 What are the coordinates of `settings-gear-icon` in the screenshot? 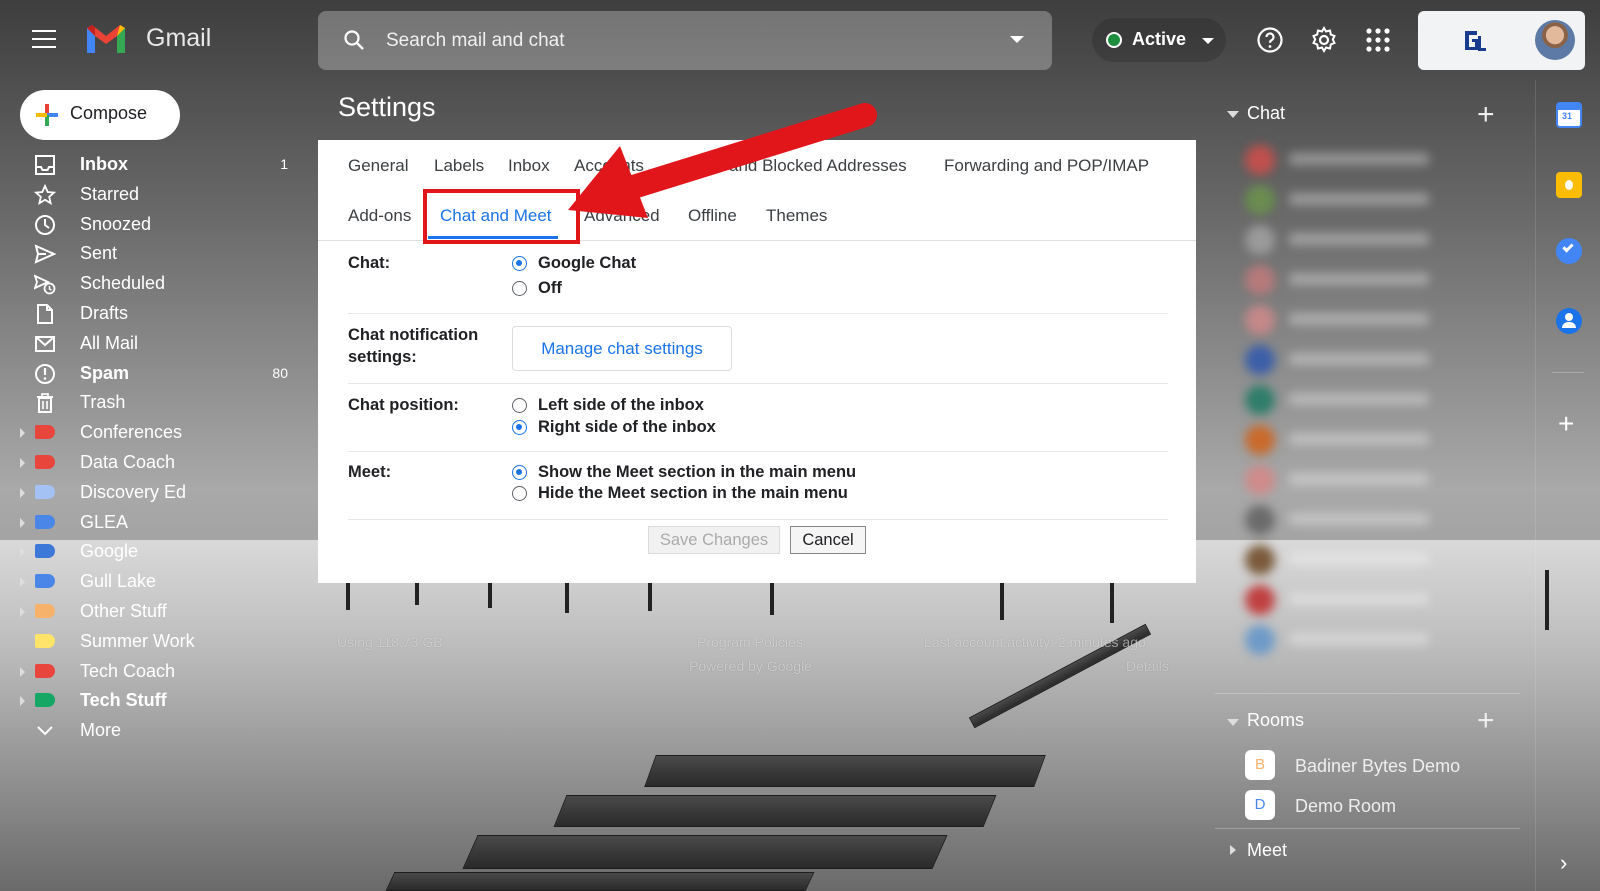 It's located at (1324, 40).